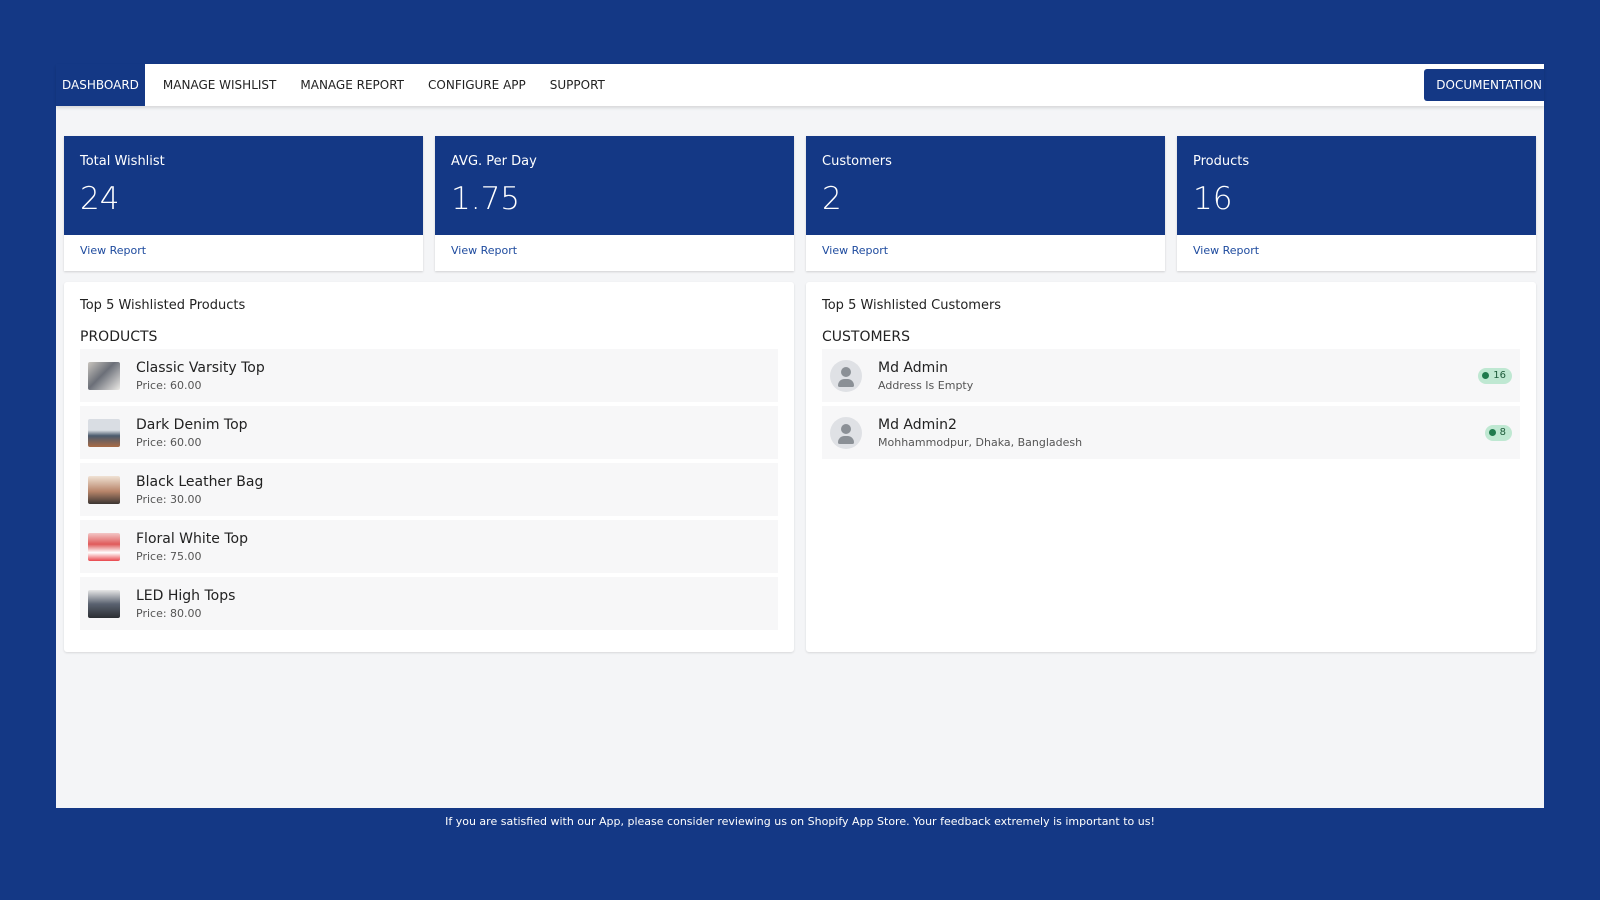  I want to click on product-name: Classic Varsity Top, so click(200, 367).